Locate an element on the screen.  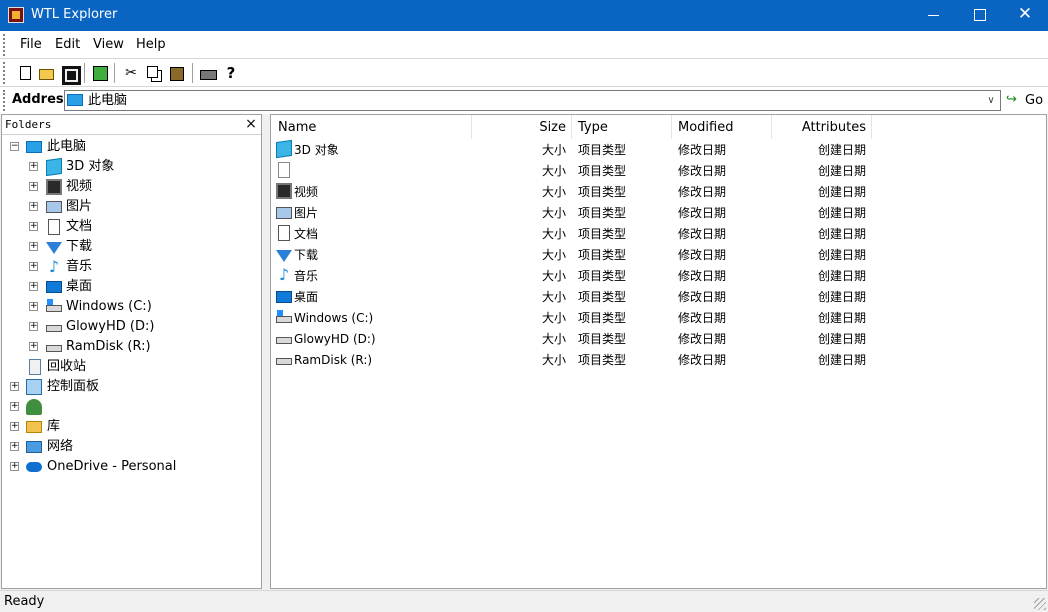
list-item: 视频 大小 项目类型 修改日期 创建日期 is located at coordinates (658, 192).